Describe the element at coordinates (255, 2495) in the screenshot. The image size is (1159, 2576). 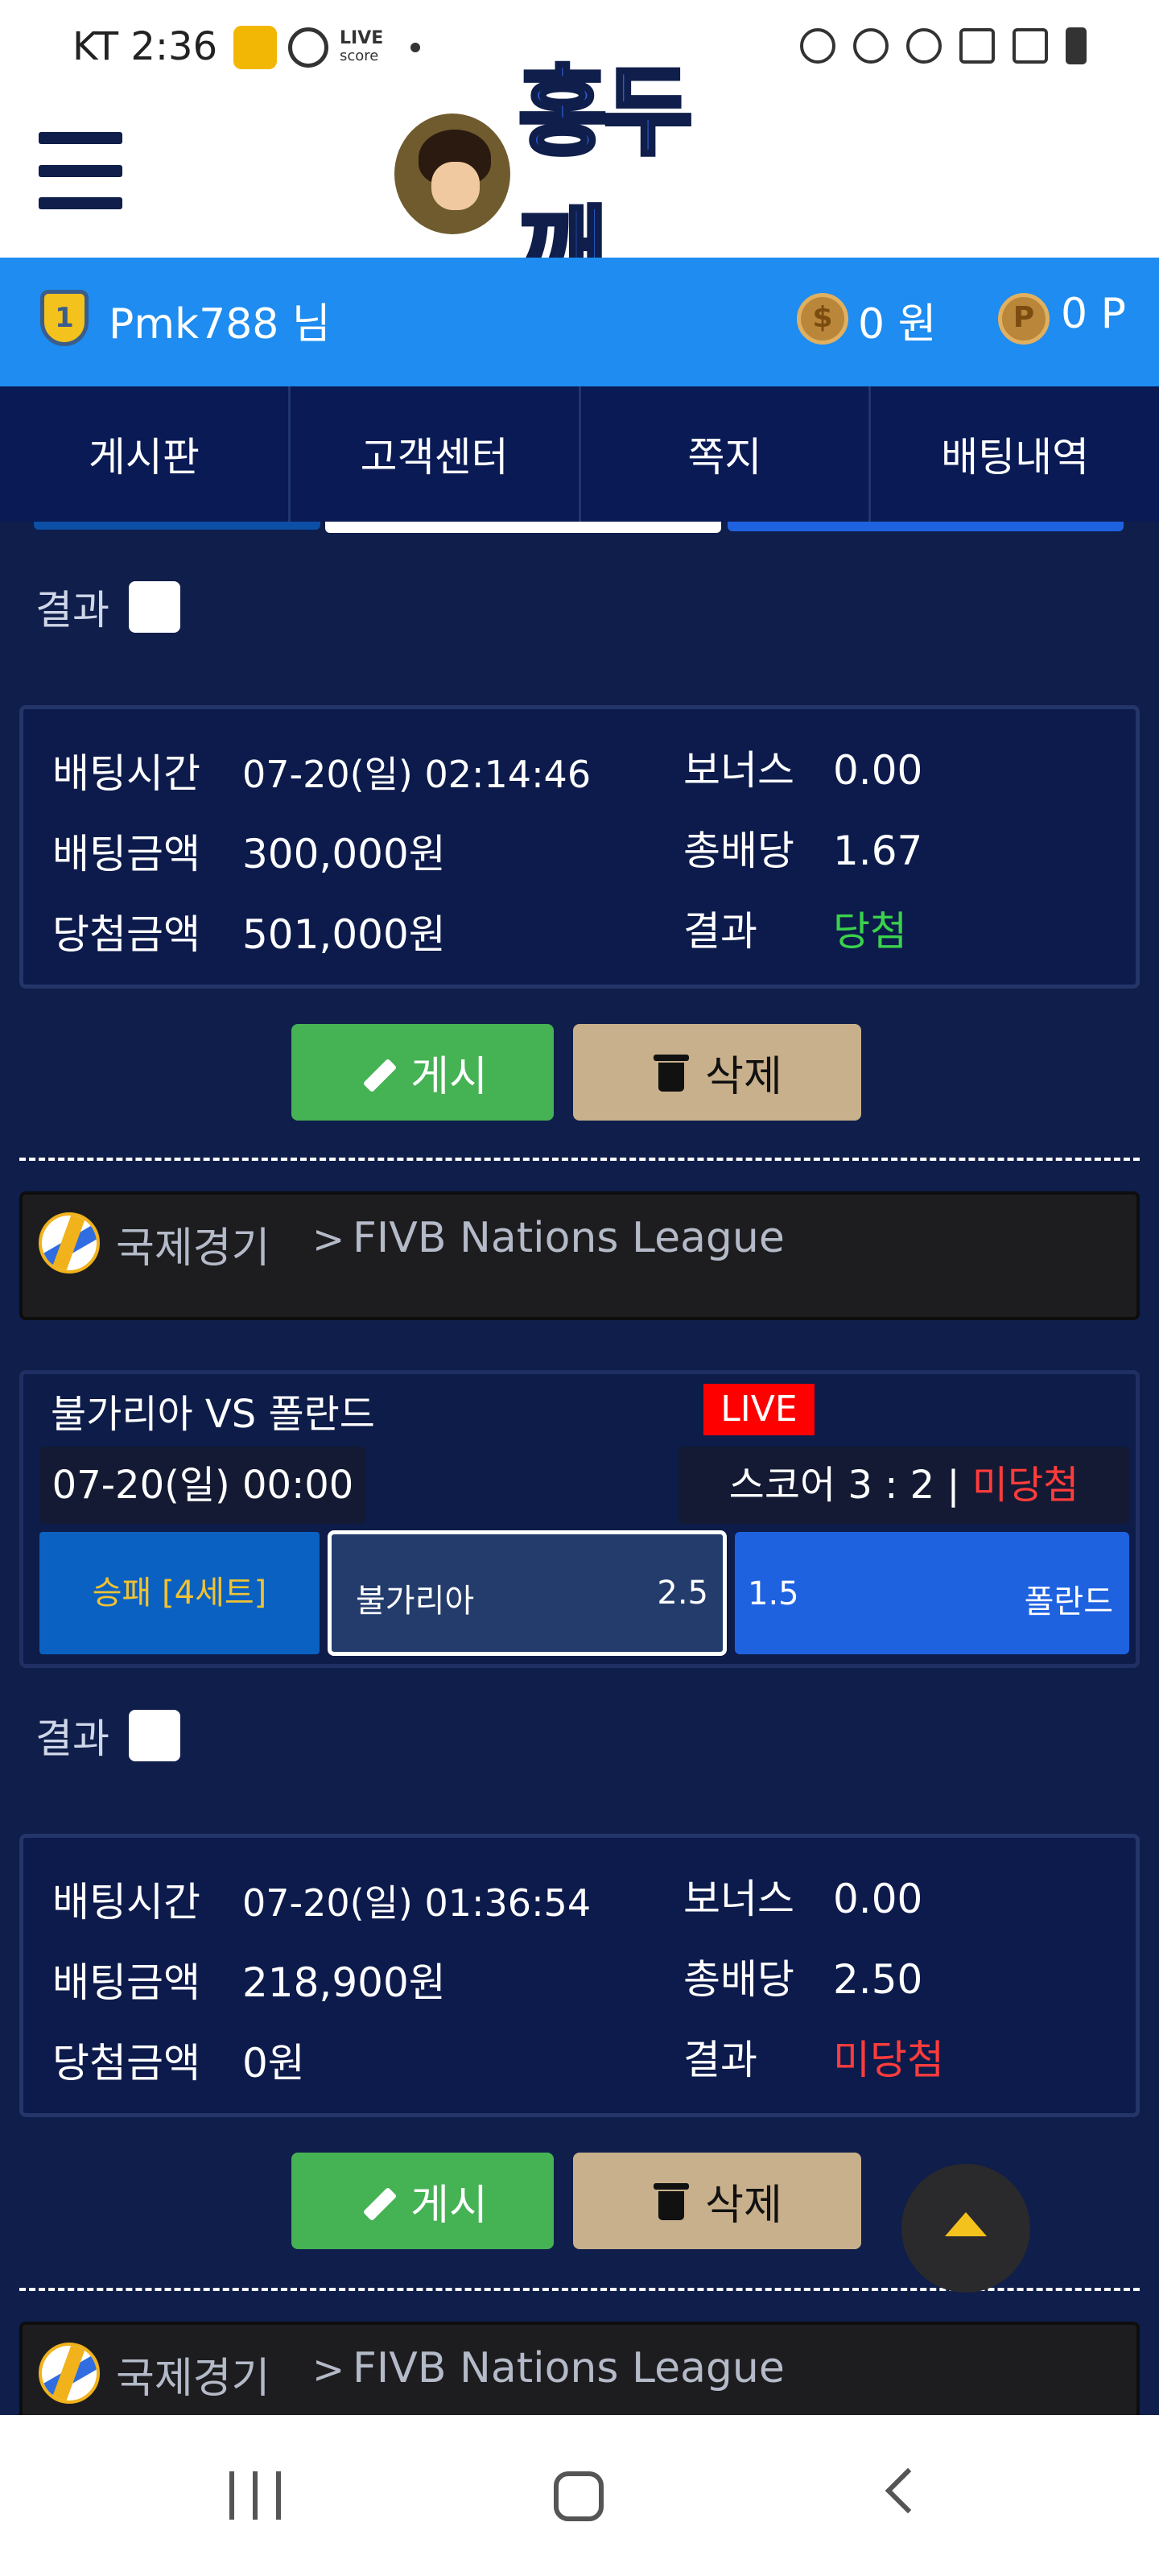
I see `recents-icon` at that location.